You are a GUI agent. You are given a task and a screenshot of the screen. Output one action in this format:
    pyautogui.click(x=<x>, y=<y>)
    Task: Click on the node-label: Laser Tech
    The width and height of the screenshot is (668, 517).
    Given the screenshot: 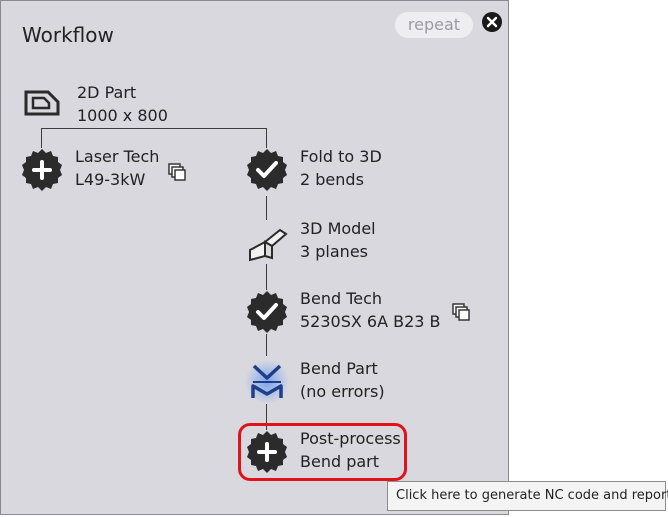 What is the action you would take?
    pyautogui.click(x=117, y=156)
    